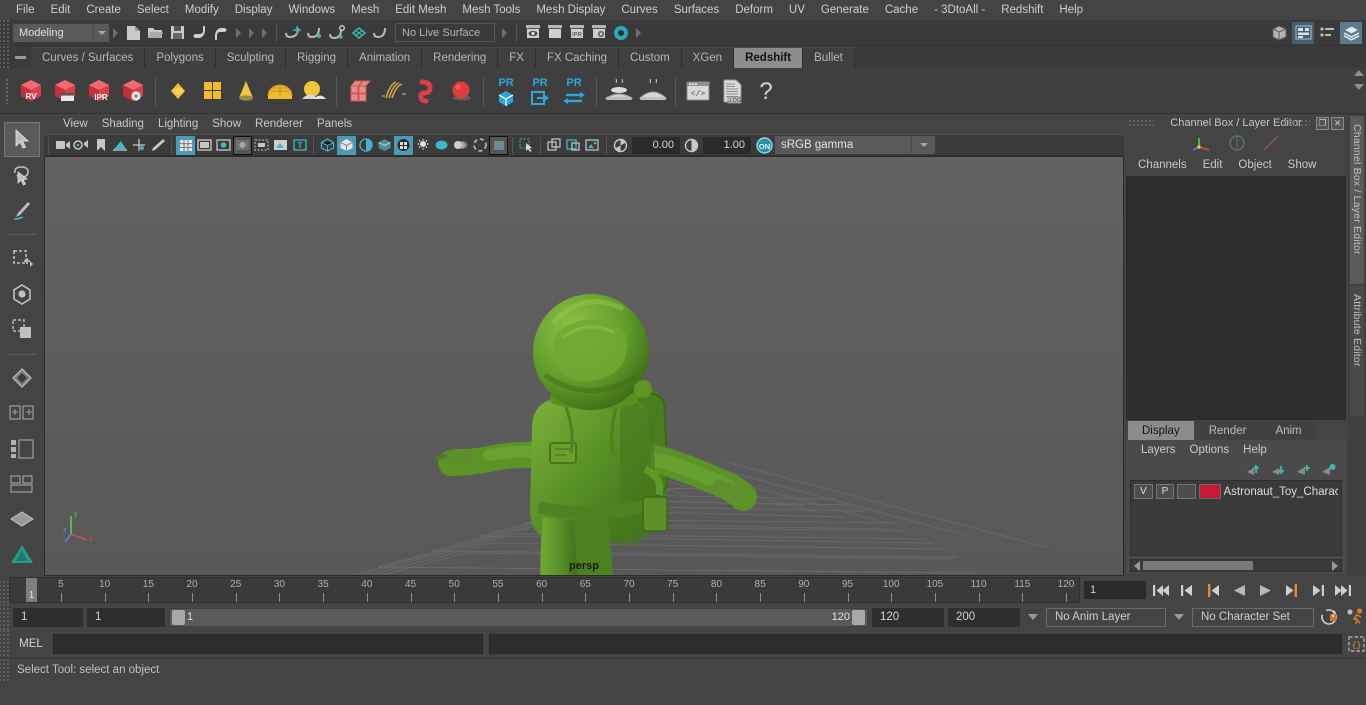  I want to click on viewport-menu-lighting: Lighting, so click(178, 124).